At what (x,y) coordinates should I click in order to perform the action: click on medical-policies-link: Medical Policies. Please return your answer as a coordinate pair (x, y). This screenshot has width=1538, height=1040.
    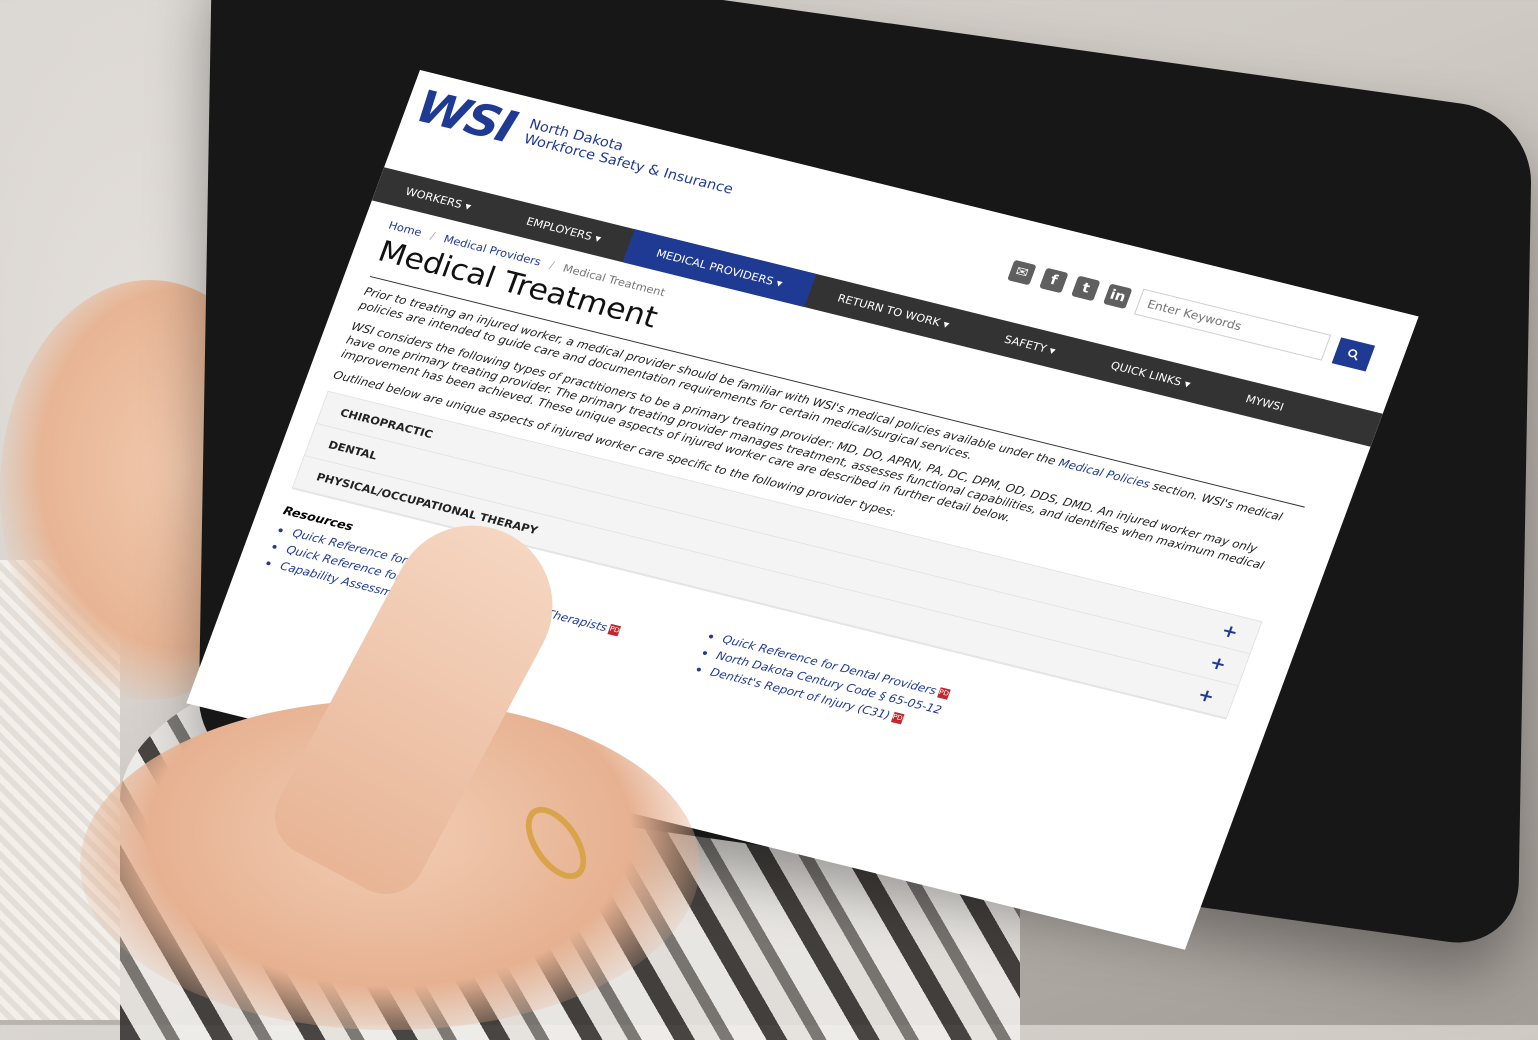
    Looking at the image, I should click on (1104, 473).